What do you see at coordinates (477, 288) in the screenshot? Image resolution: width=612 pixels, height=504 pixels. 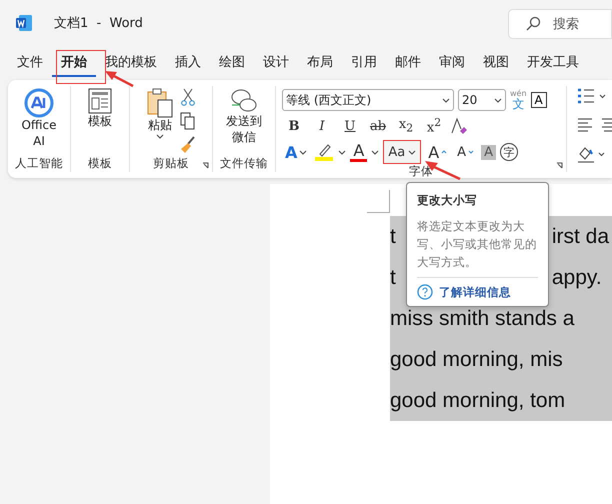 I see `learn-more-link: 了解详细信息` at bounding box center [477, 288].